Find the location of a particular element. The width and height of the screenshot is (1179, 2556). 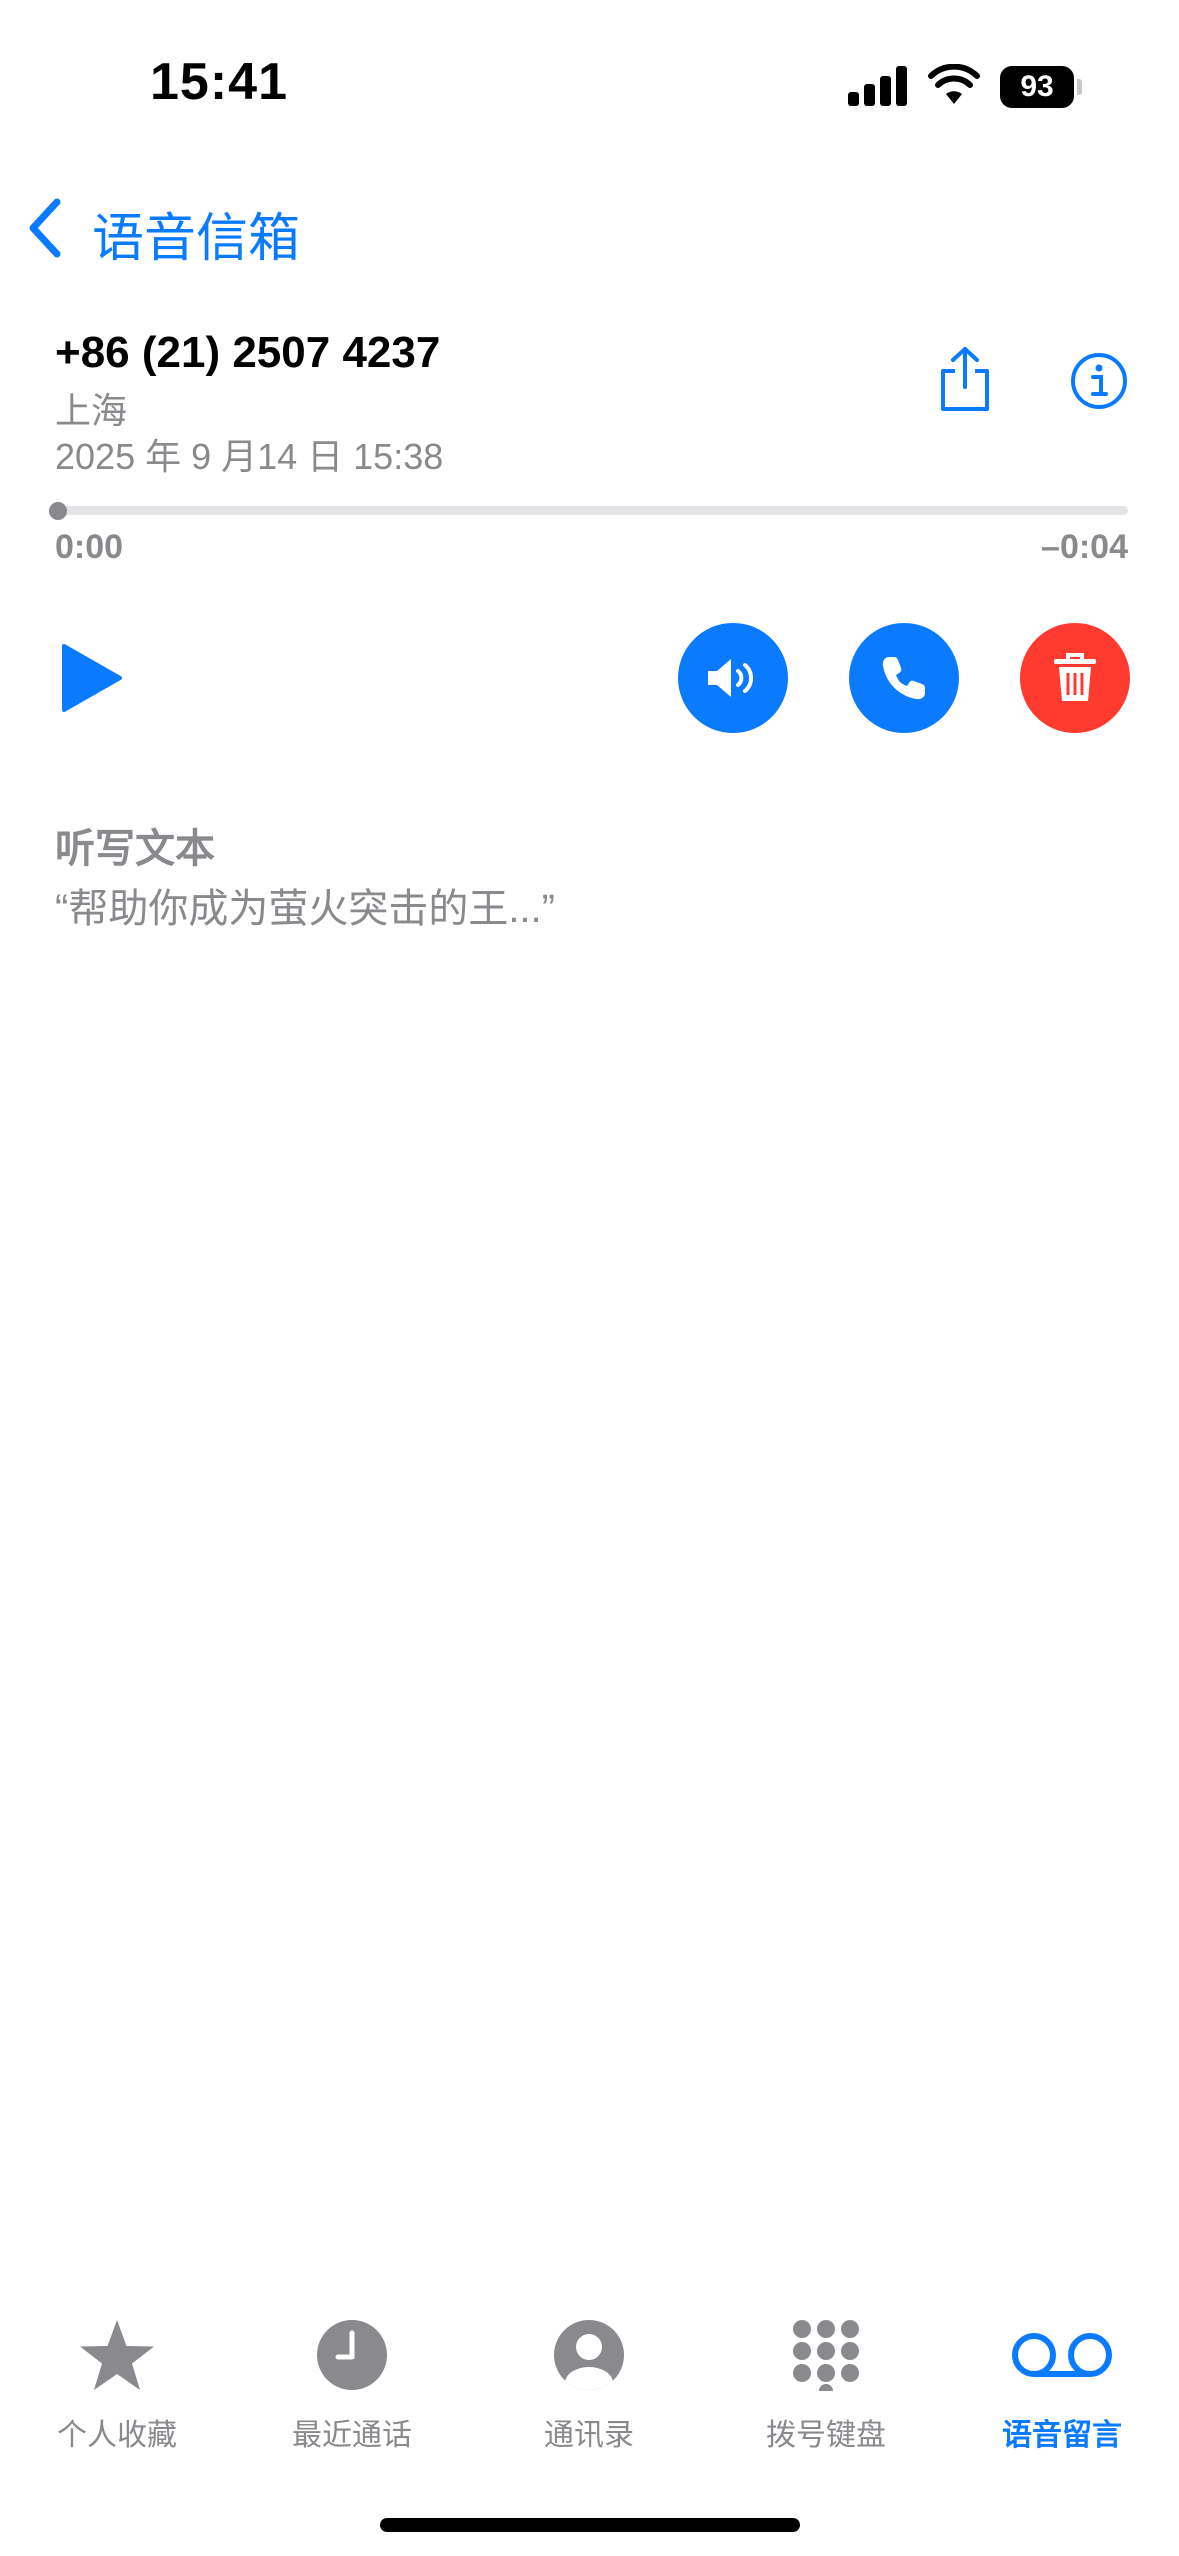

battery-icon: 93 is located at coordinates (1037, 87).